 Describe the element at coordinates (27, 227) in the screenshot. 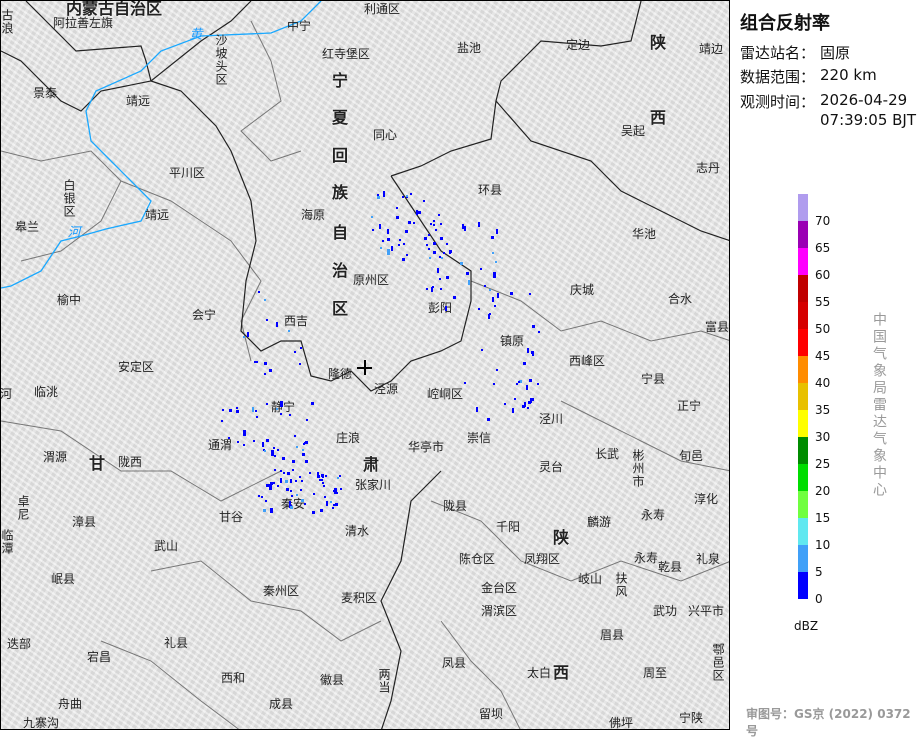

I see `place-label: 皋兰` at that location.